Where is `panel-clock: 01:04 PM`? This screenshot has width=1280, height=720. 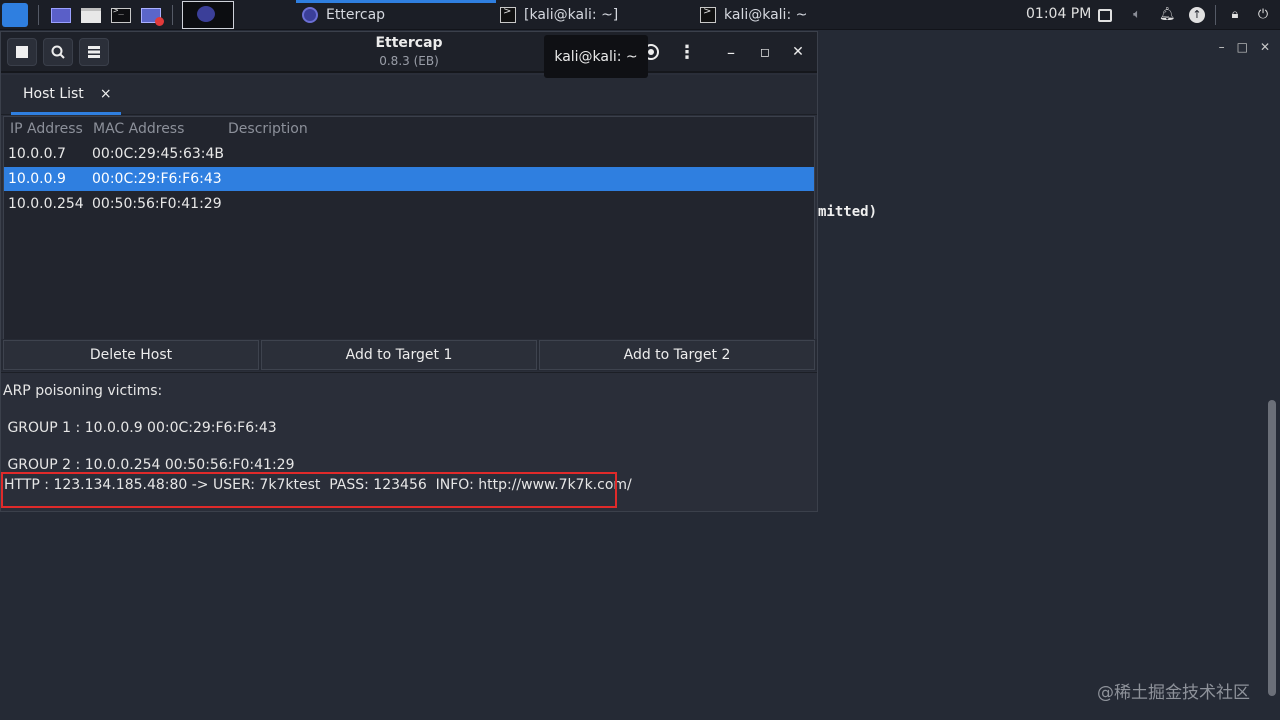 panel-clock: 01:04 PM is located at coordinates (1058, 14).